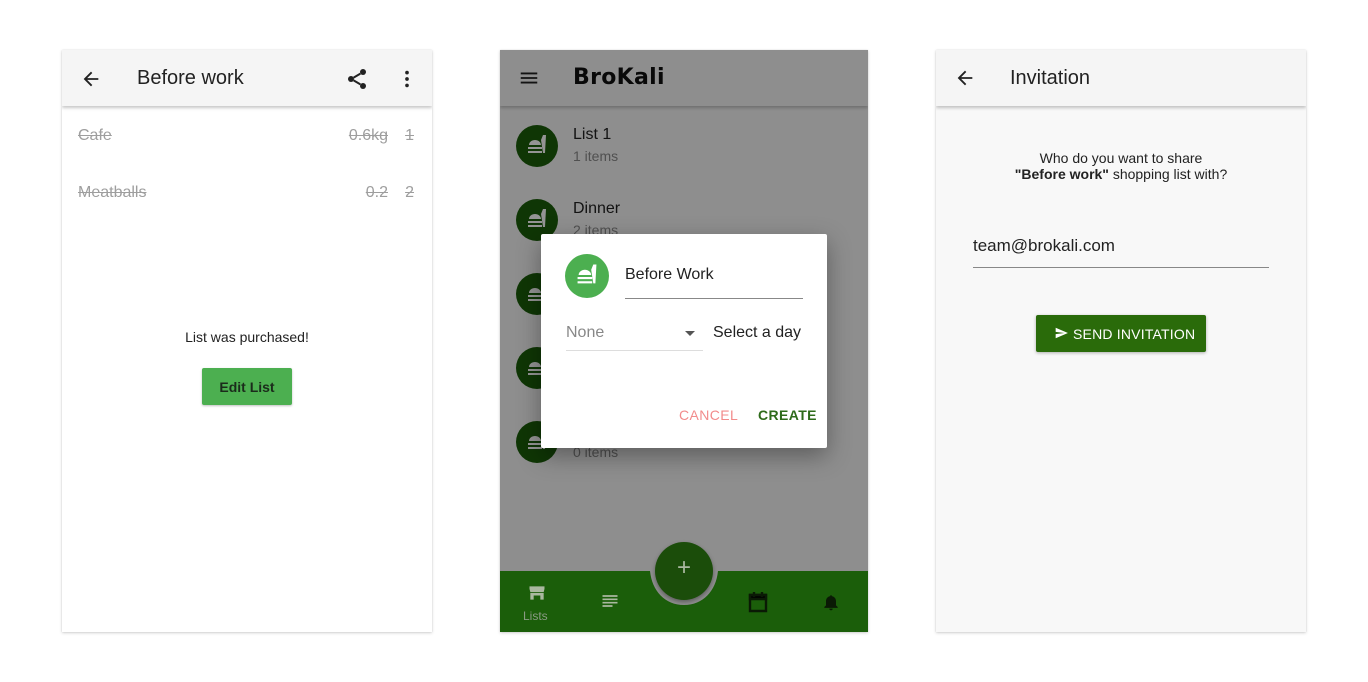 This screenshot has height=682, width=1368. What do you see at coordinates (1061, 174) in the screenshot?
I see `share-list-name: "Before work"` at bounding box center [1061, 174].